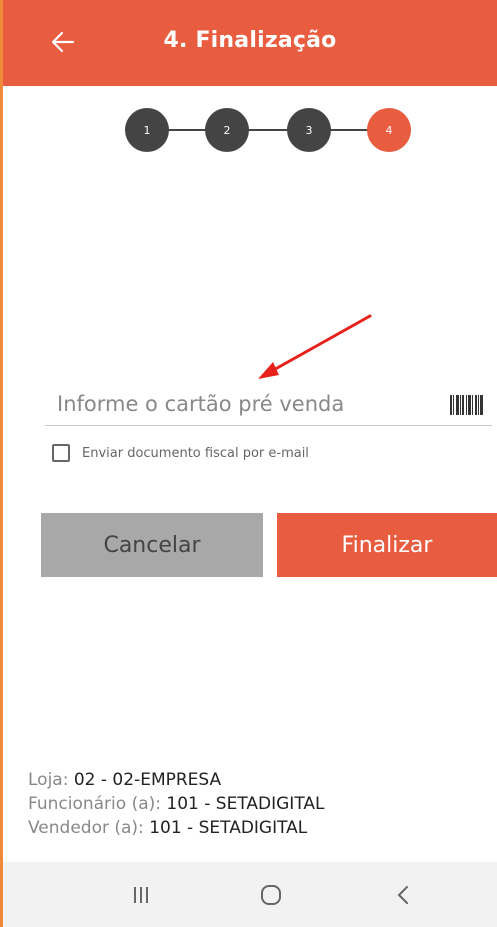 Image resolution: width=497 pixels, height=927 pixels. What do you see at coordinates (269, 130) in the screenshot?
I see `stepper-line` at bounding box center [269, 130].